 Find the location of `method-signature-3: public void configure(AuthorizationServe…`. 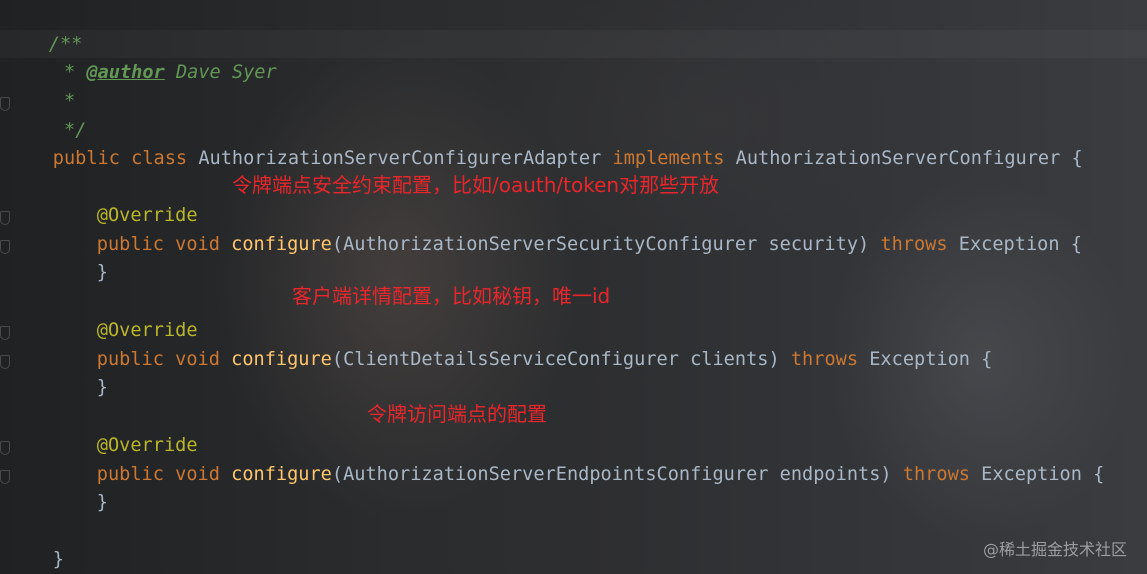

method-signature-3: public void configure(AuthorizationServe… is located at coordinates (578, 459).